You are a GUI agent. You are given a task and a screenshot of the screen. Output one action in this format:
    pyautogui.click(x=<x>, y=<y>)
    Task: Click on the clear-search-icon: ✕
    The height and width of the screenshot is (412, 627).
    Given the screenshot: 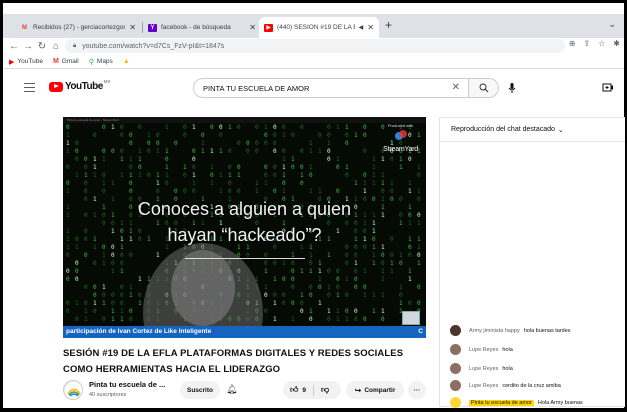 What is the action you would take?
    pyautogui.click(x=456, y=87)
    